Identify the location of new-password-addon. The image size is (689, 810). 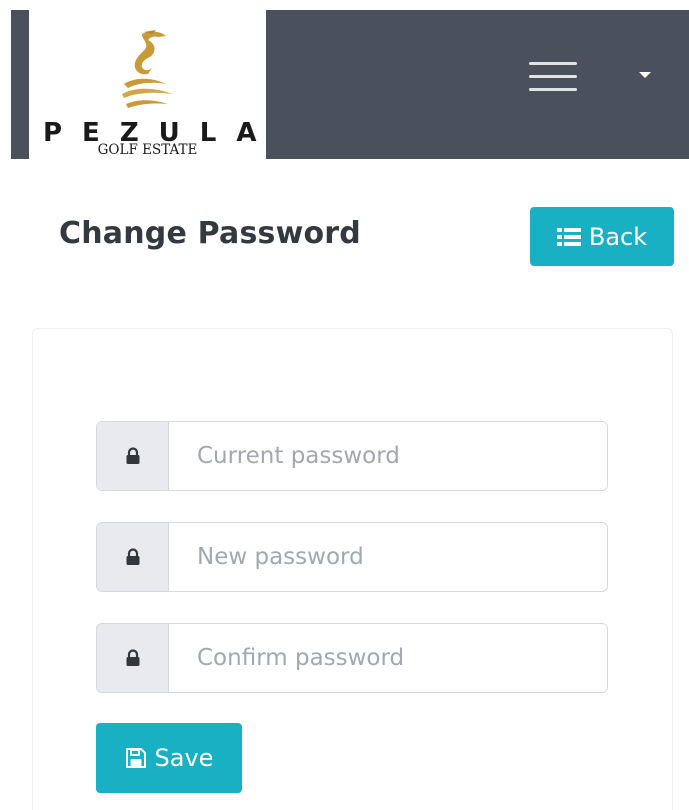
(133, 557).